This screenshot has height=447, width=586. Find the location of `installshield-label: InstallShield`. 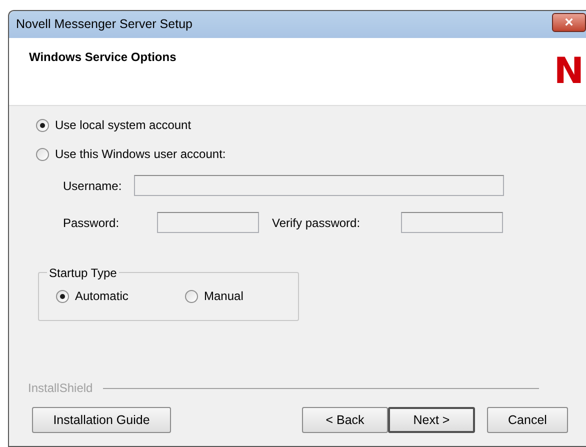

installshield-label: InstallShield is located at coordinates (60, 388).